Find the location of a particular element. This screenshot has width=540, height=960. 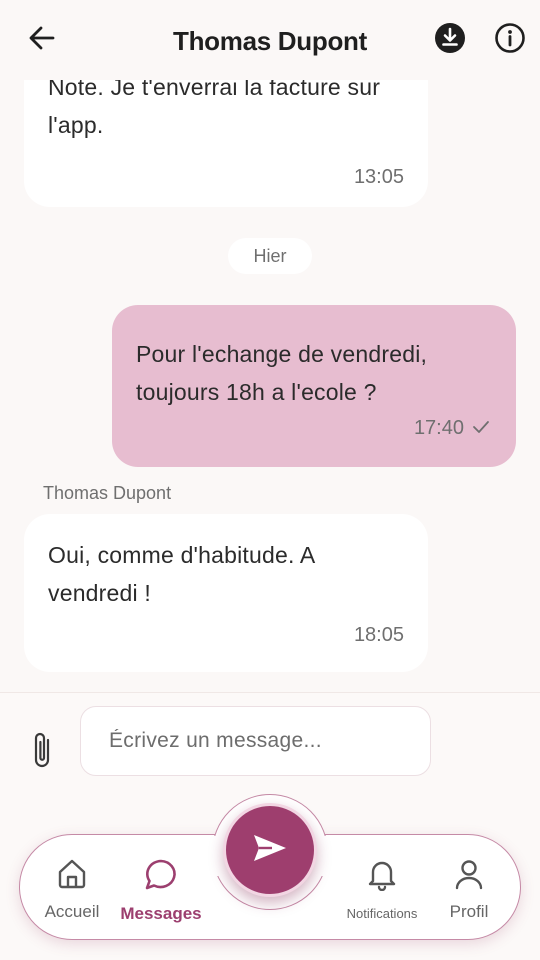

nav-item-notifications: Notifications is located at coordinates (382, 888).